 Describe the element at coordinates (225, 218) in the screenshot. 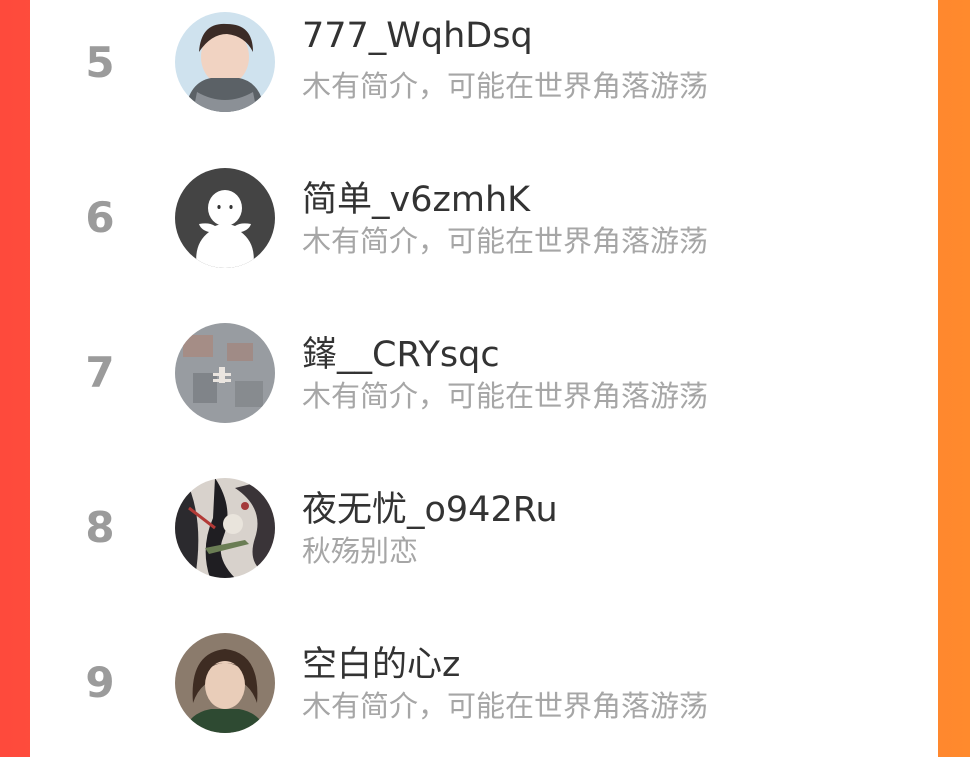

I see `default-avatar` at that location.